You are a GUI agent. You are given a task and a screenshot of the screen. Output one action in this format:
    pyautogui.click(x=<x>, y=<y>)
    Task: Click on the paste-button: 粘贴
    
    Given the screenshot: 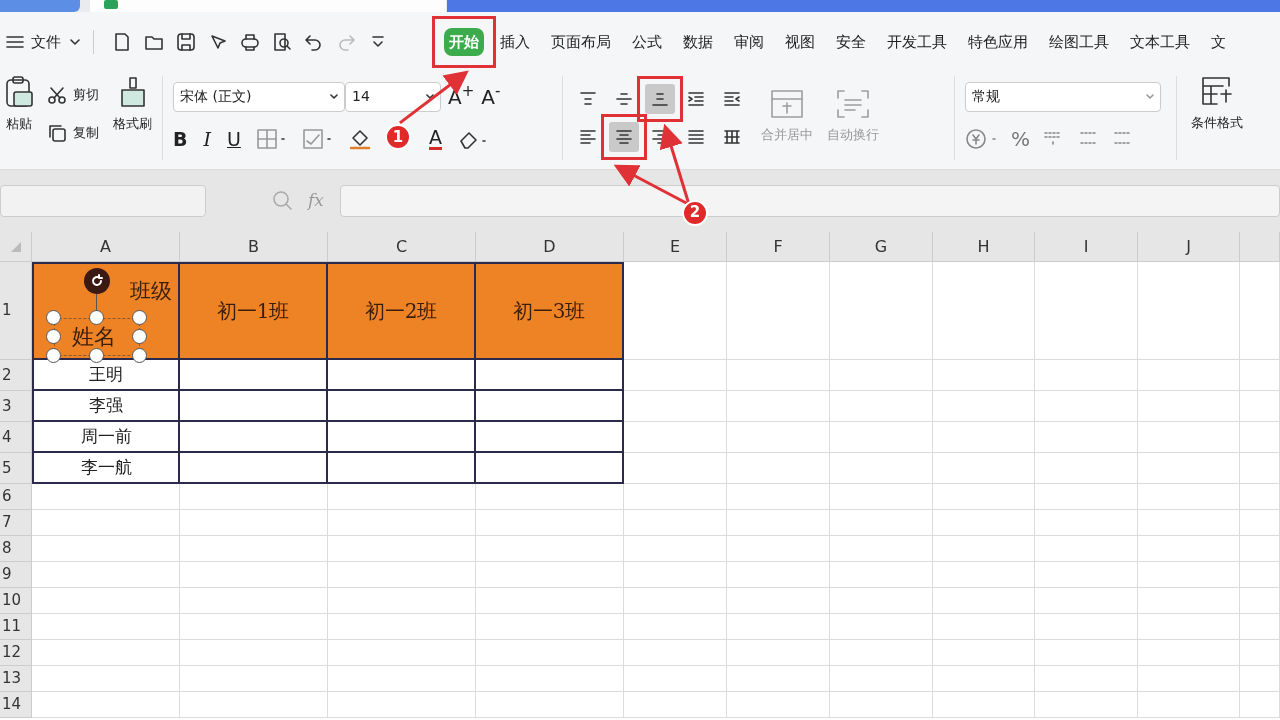 What is the action you would take?
    pyautogui.click(x=19, y=117)
    